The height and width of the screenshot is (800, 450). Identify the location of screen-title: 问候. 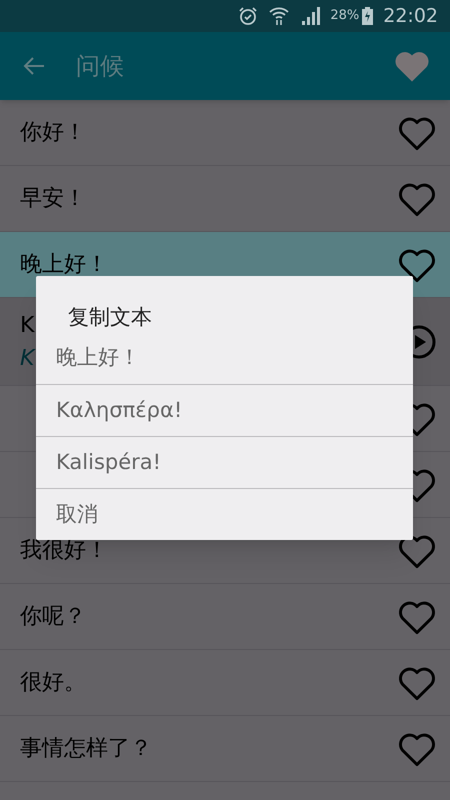
(100, 66).